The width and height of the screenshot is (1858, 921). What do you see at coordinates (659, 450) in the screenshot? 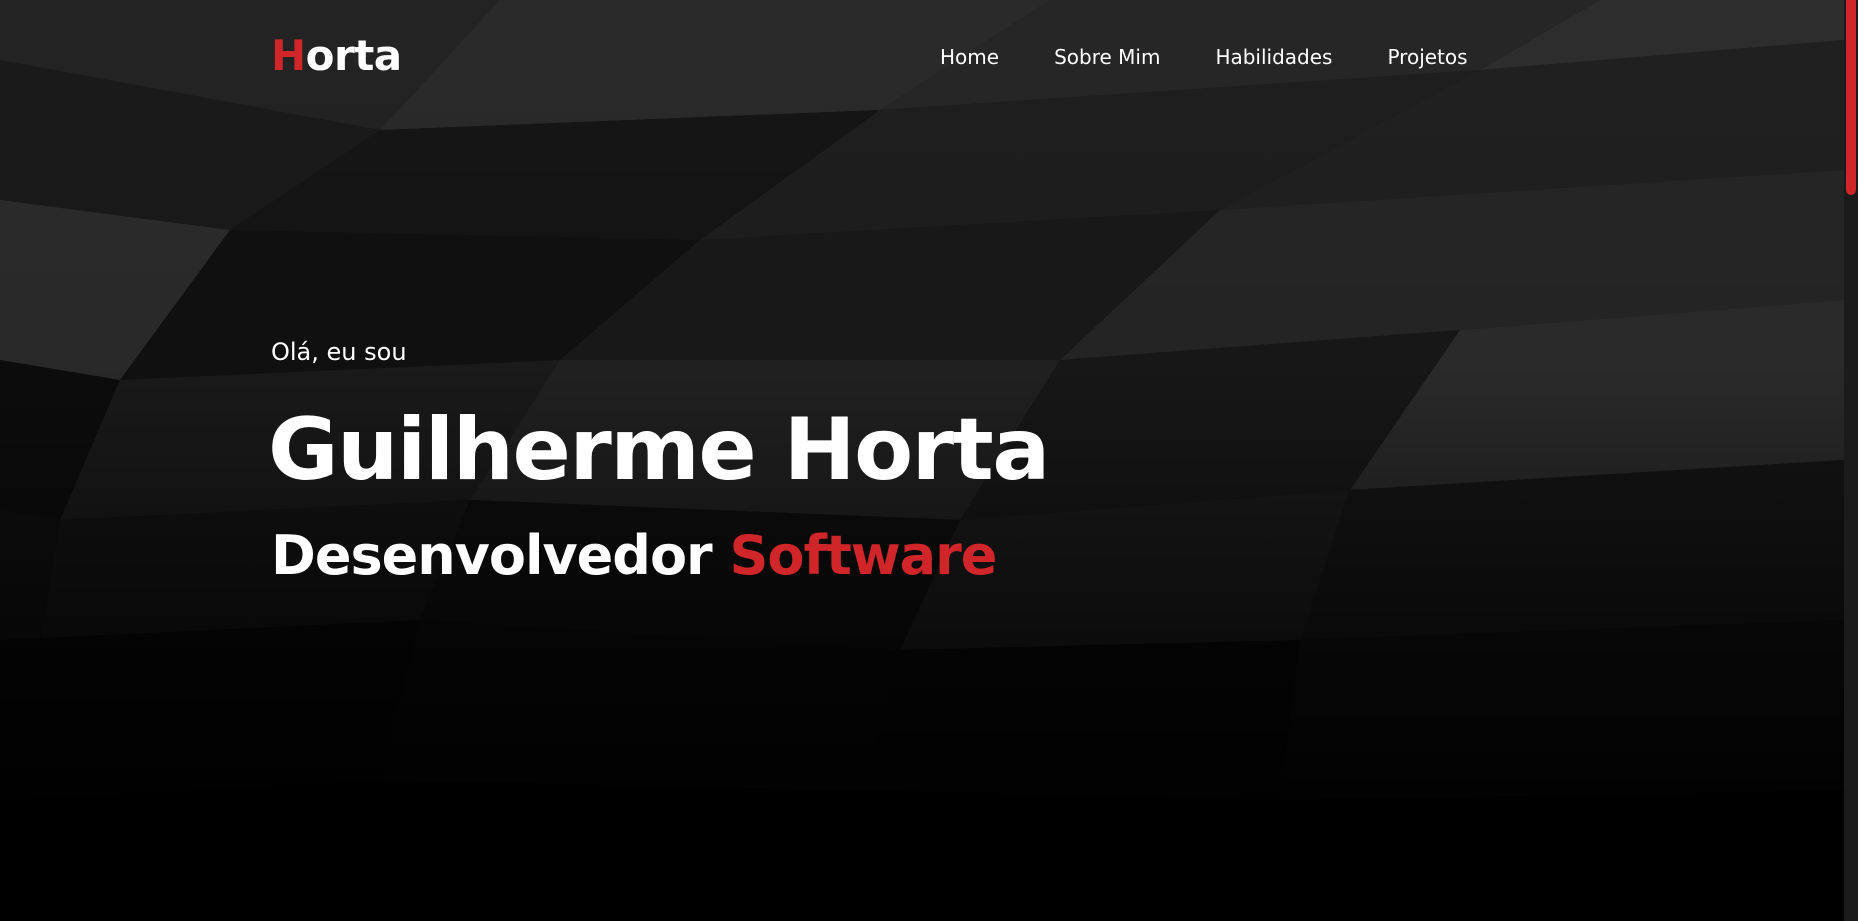
I see `hero-name: Guilherme Horta` at bounding box center [659, 450].